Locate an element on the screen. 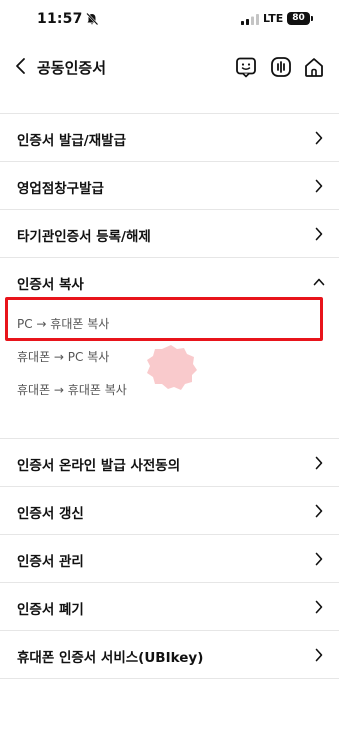 The image size is (339, 730). menu-item-label: 인증서 발급/재발급 is located at coordinates (71, 141).